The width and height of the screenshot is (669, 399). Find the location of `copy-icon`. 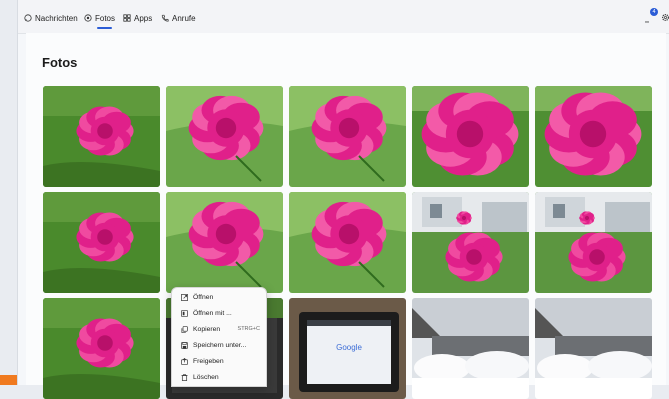

copy-icon is located at coordinates (184, 329).